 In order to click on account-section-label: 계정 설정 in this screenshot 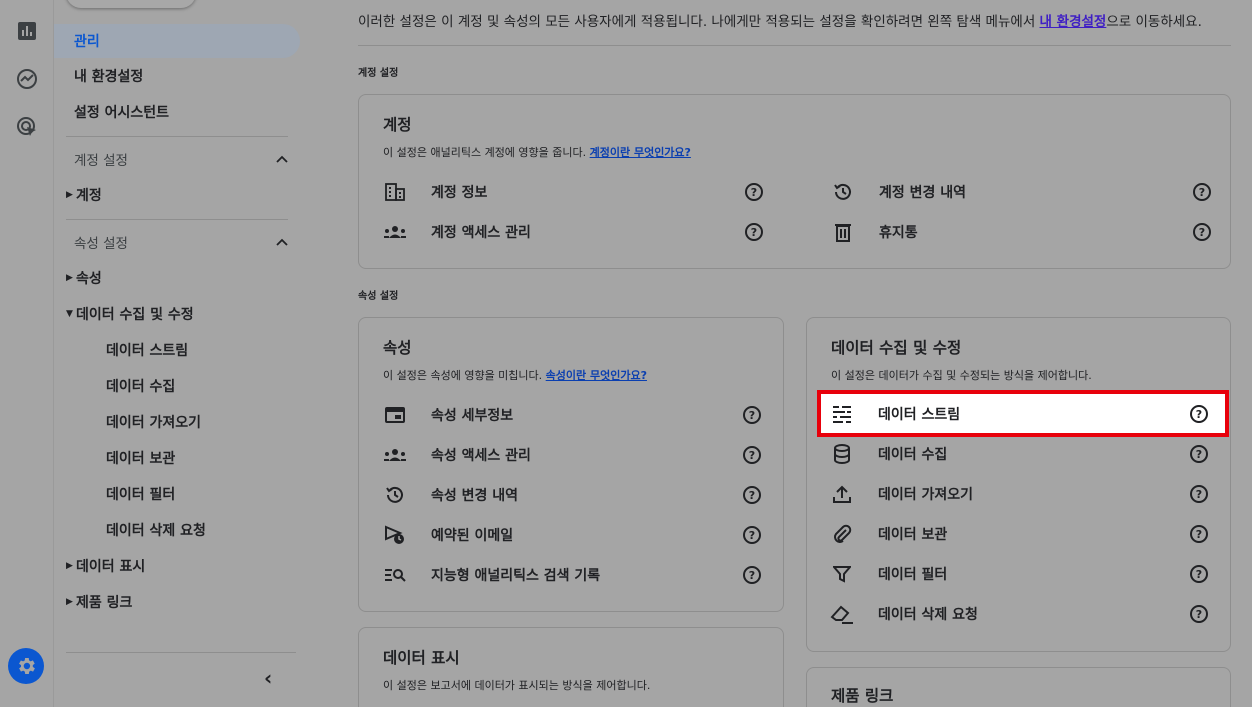, I will do `click(378, 73)`.